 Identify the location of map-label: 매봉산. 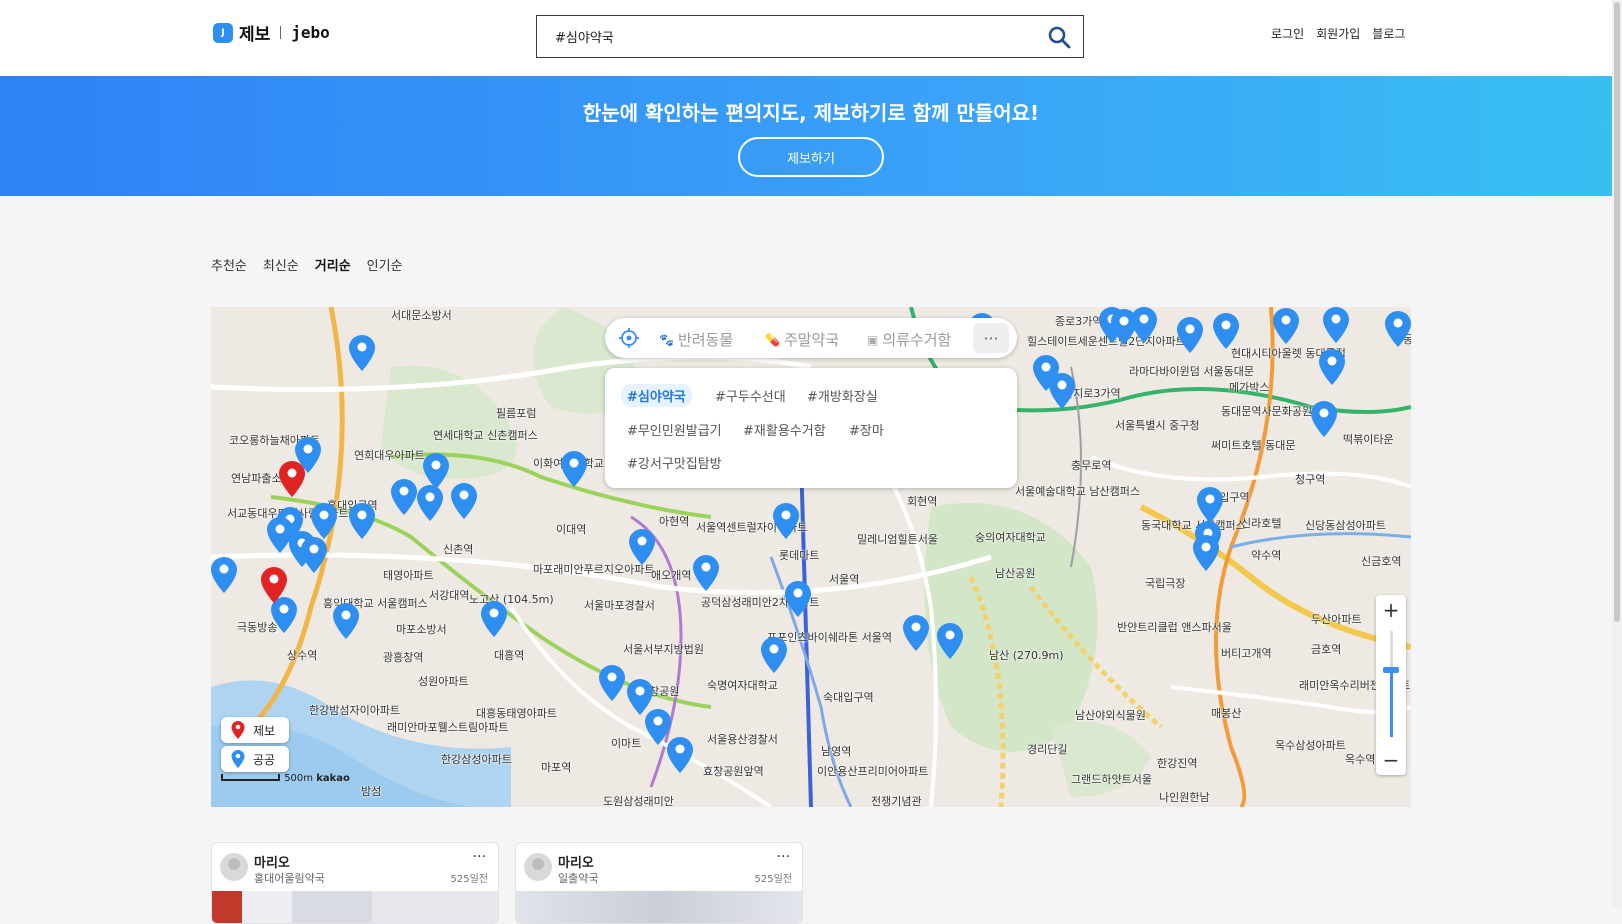
(1226, 713).